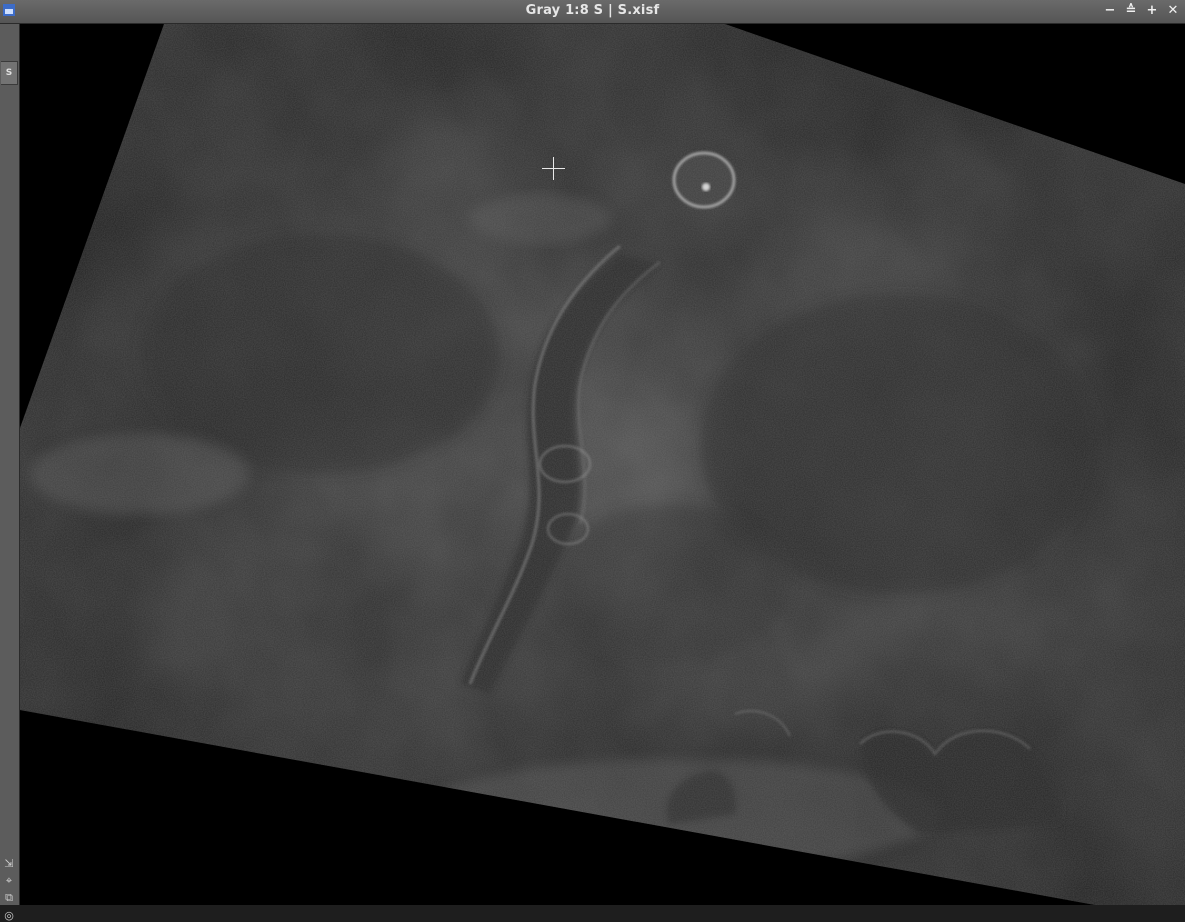 The width and height of the screenshot is (1185, 922). What do you see at coordinates (9, 898) in the screenshot?
I see `new-instance-icon: ⧉` at bounding box center [9, 898].